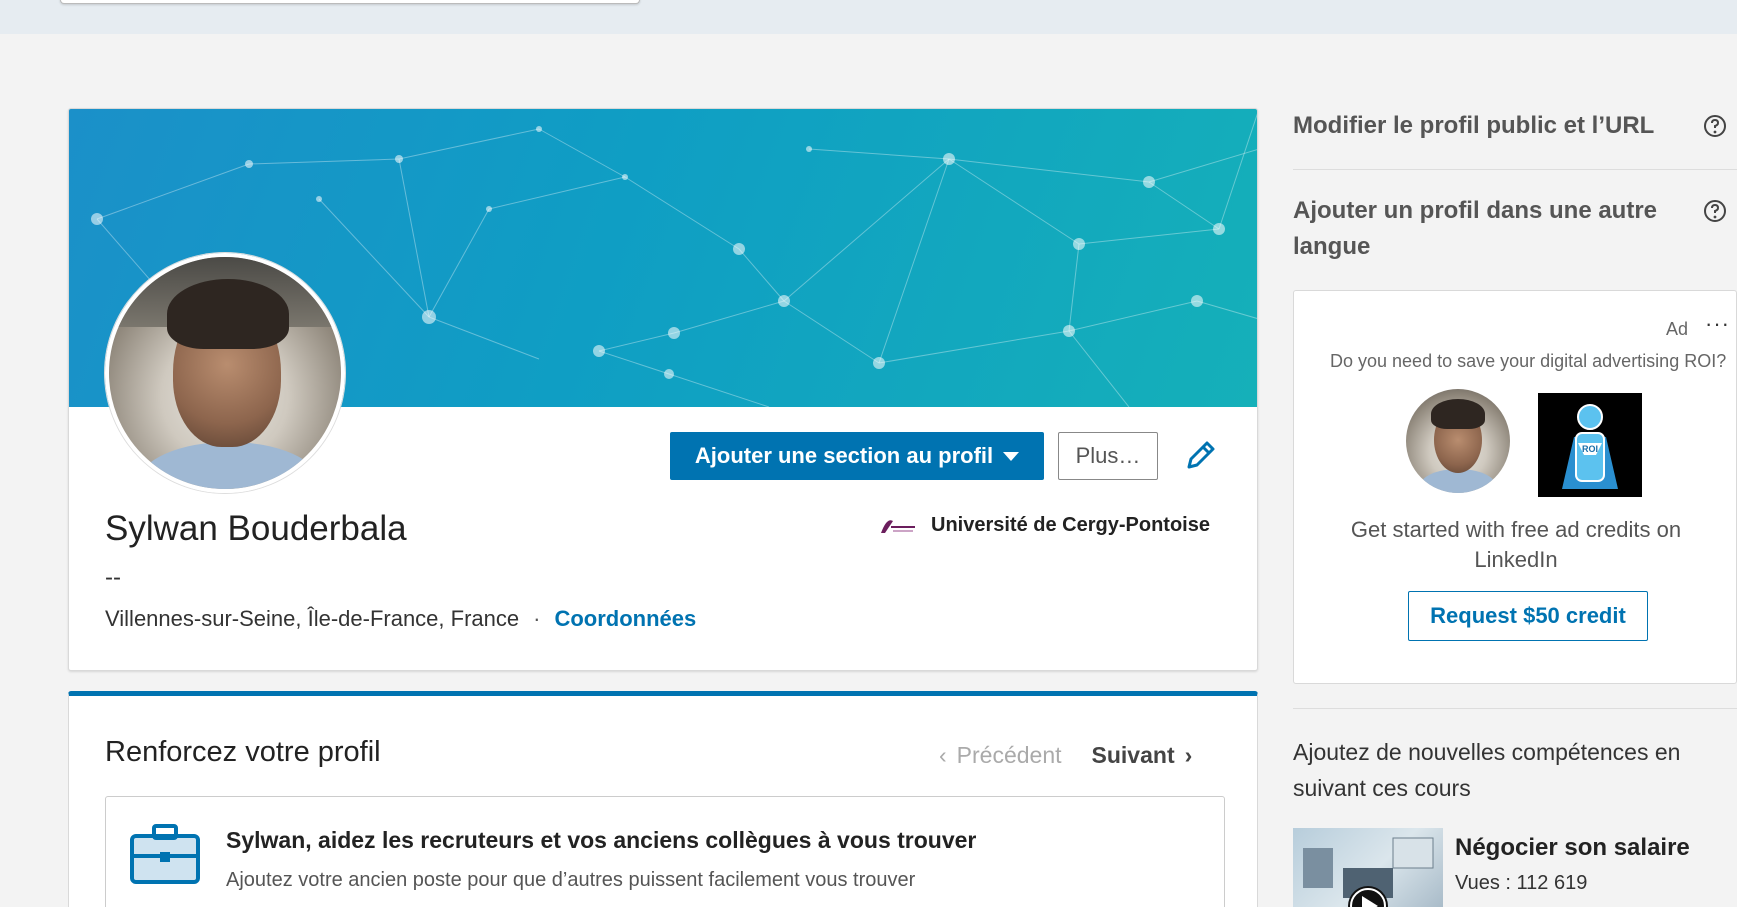 The height and width of the screenshot is (907, 1737). I want to click on pencil-icon, so click(1200, 456).